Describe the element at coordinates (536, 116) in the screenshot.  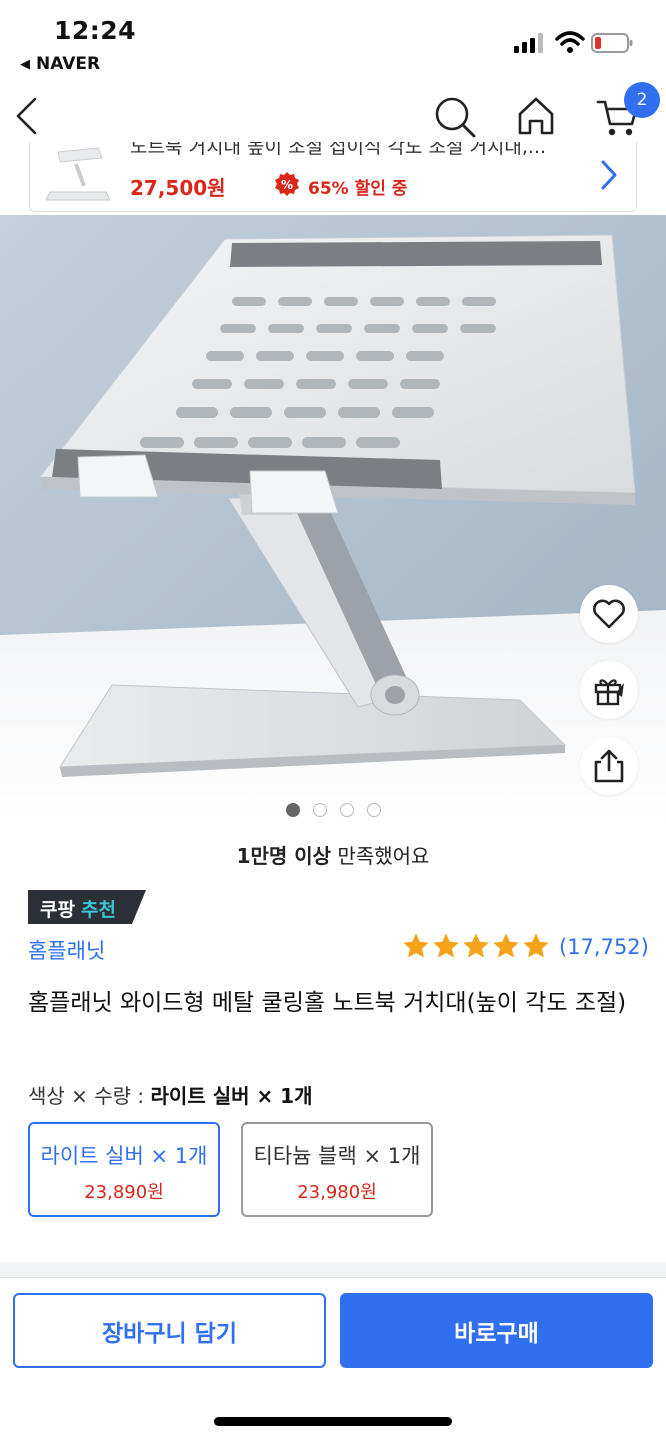
I see `home-icon` at that location.